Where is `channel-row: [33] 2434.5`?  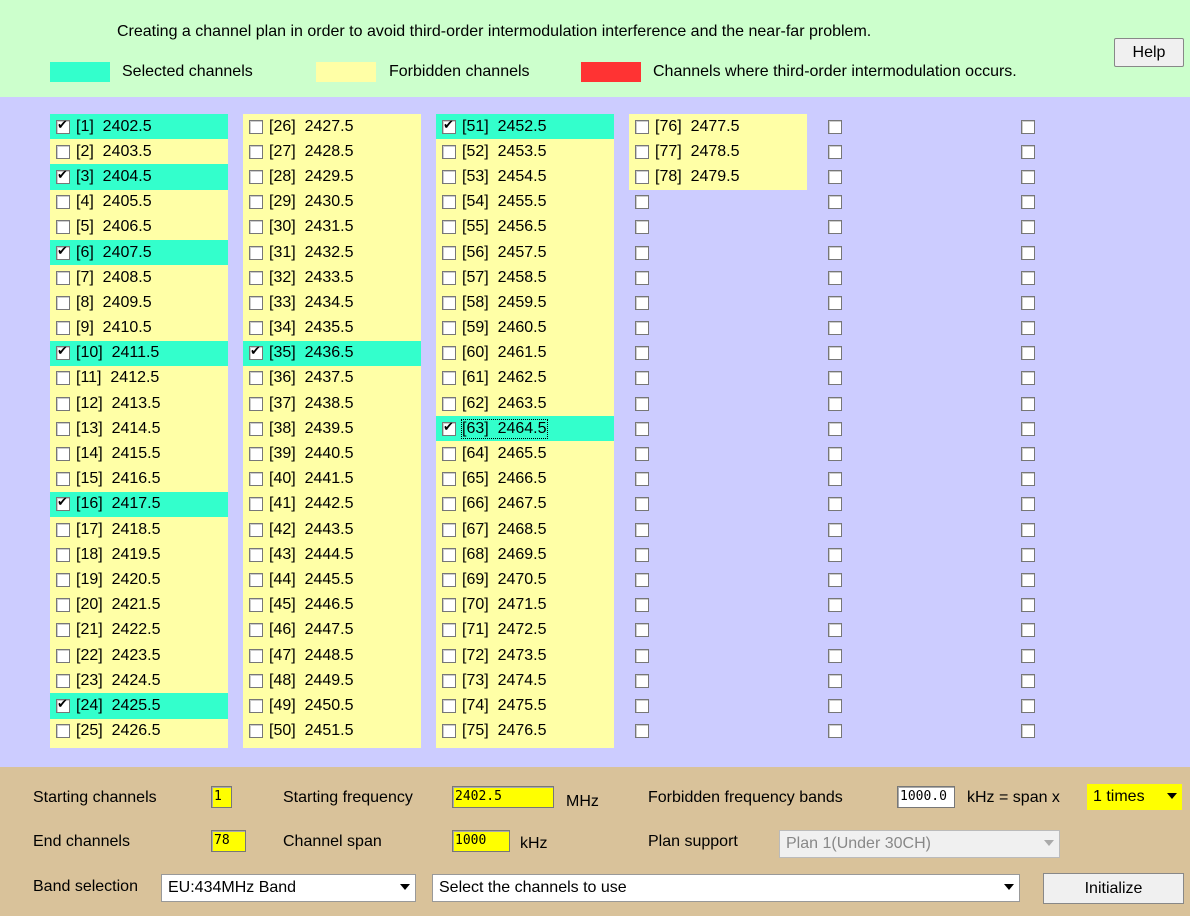 channel-row: [33] 2434.5 is located at coordinates (332, 302).